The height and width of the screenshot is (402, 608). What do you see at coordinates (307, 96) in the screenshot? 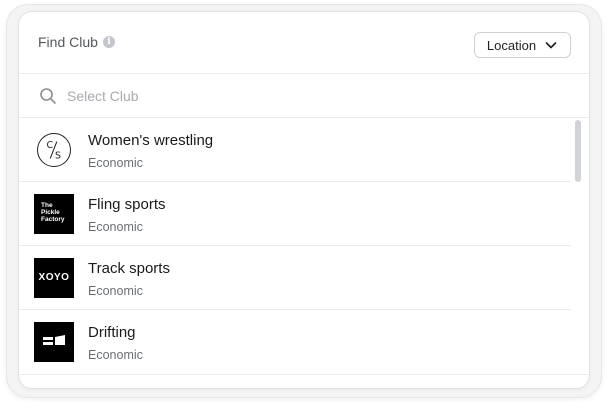
I see `search-input` at bounding box center [307, 96].